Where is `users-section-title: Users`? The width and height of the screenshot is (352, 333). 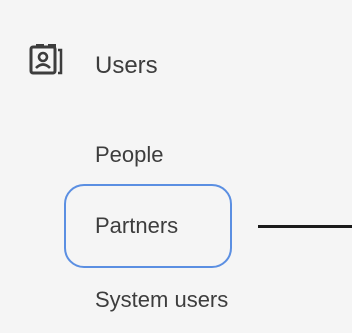 users-section-title: Users is located at coordinates (126, 66).